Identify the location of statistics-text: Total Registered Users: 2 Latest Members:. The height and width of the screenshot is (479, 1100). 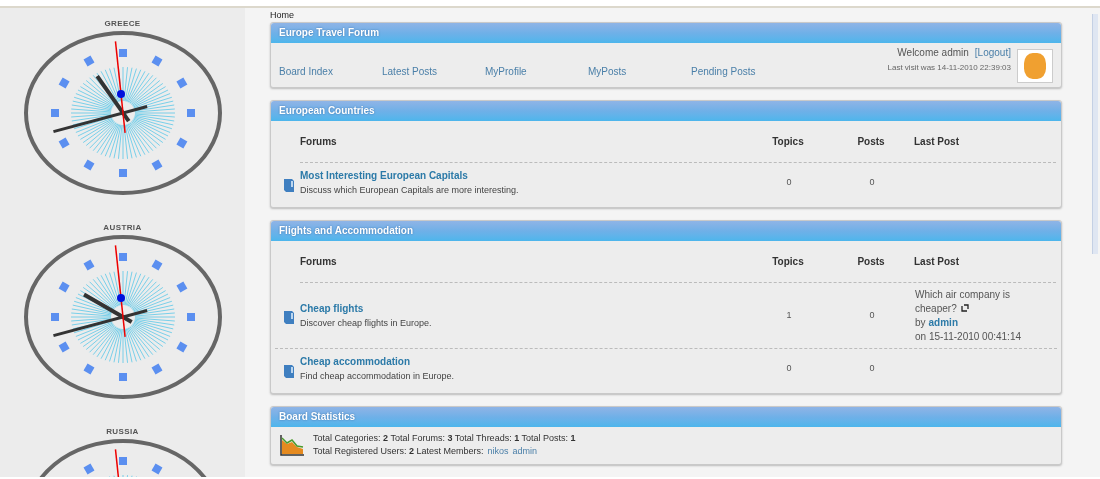
(398, 451).